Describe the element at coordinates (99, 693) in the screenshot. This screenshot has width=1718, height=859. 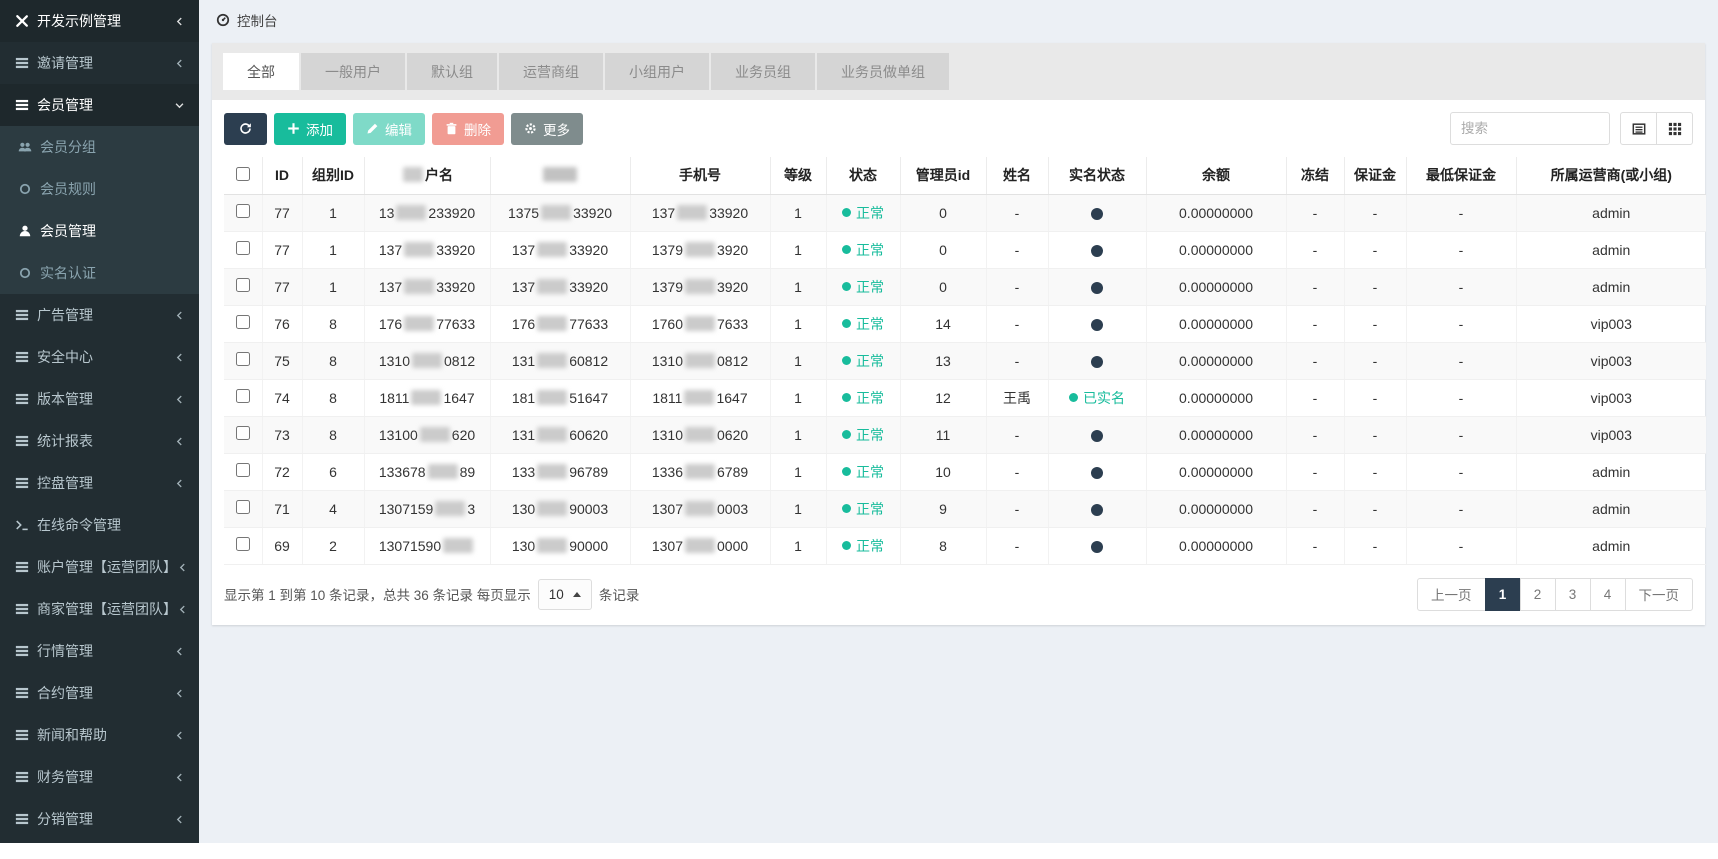
I see `sidebar-item-contract-management: 合约管理` at that location.